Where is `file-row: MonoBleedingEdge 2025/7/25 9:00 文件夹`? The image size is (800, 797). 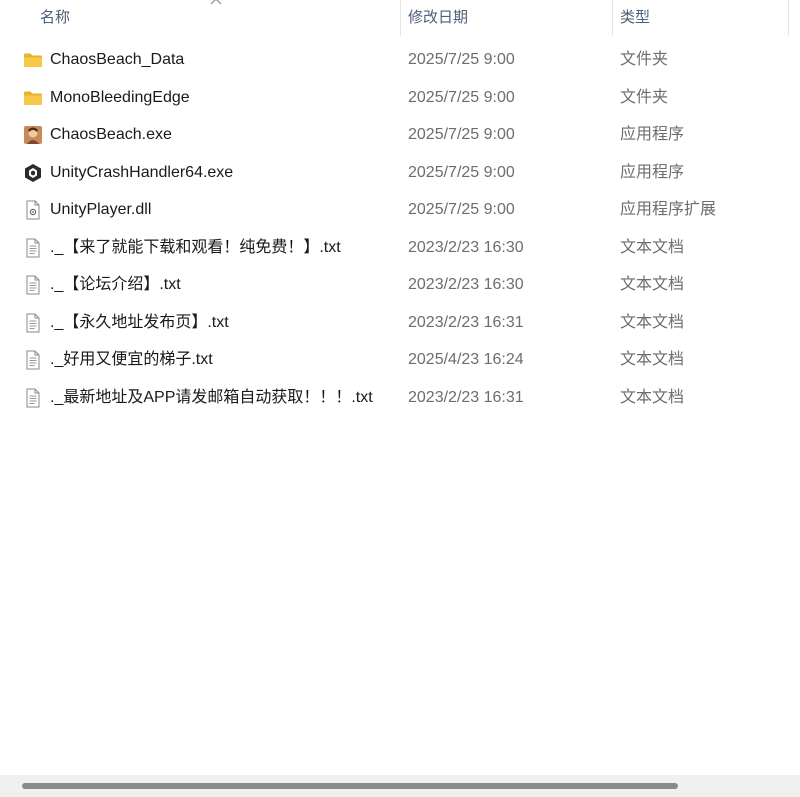
file-row: MonoBleedingEdge 2025/7/25 9:00 文件夹 is located at coordinates (400, 98).